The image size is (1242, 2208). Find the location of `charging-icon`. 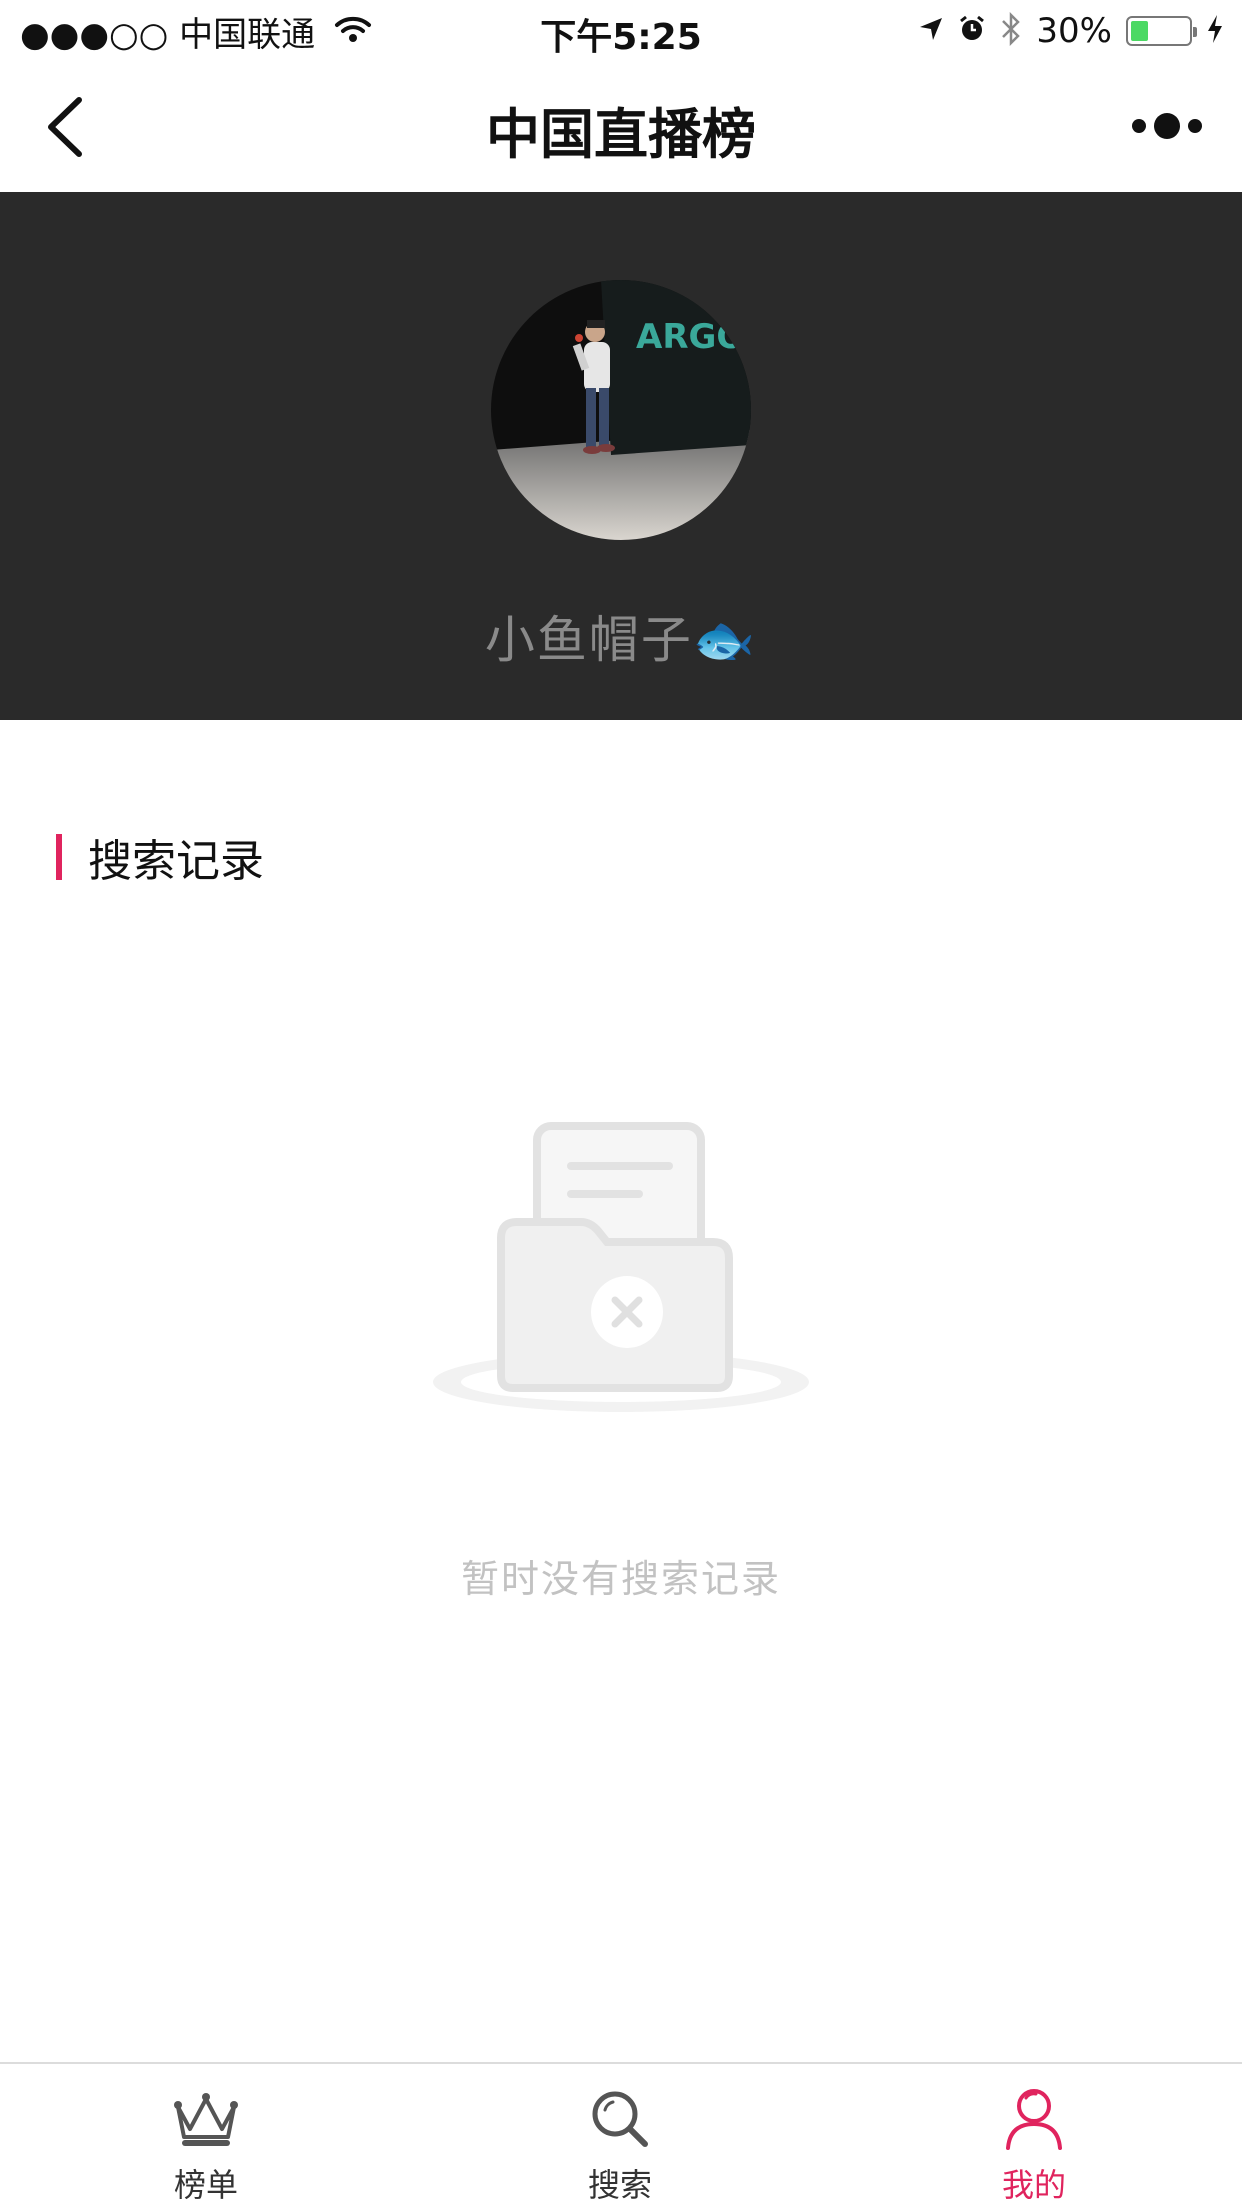

charging-icon is located at coordinates (1215, 31).